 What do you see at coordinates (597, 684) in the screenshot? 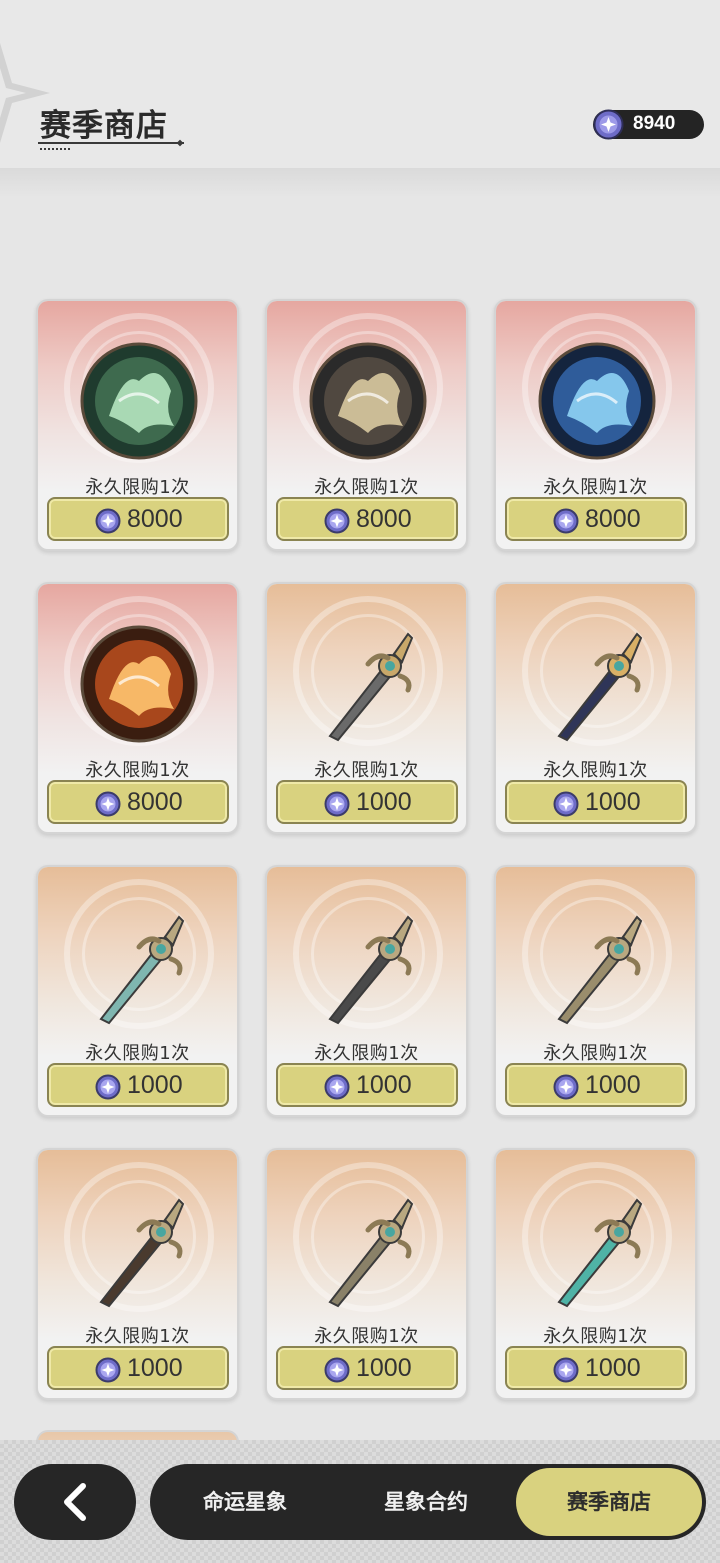
I see `sun-staff-weapon-icon` at bounding box center [597, 684].